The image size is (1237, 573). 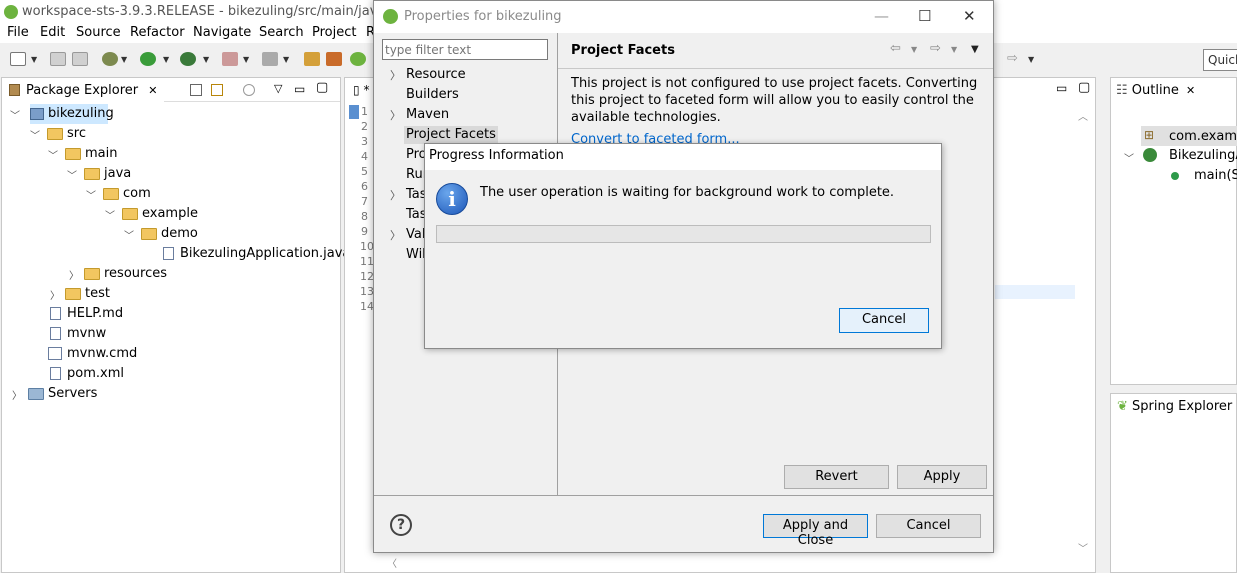 What do you see at coordinates (427, 115) in the screenshot?
I see `nav-item-maven: Maven` at bounding box center [427, 115].